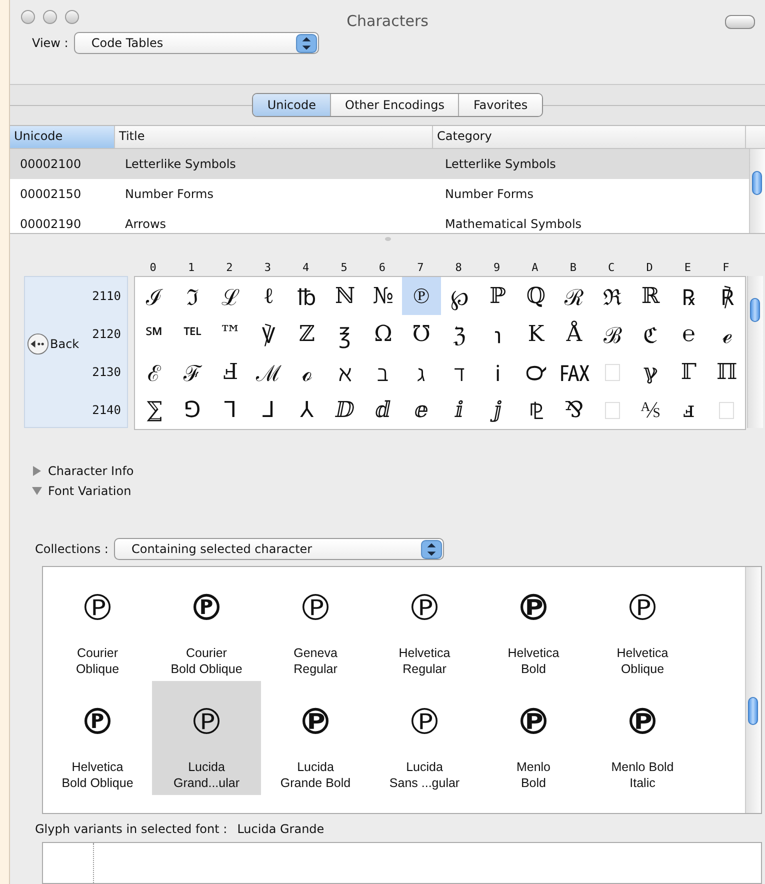 The width and height of the screenshot is (765, 884). Describe the element at coordinates (497, 334) in the screenshot. I see `character-cell: ℩` at that location.